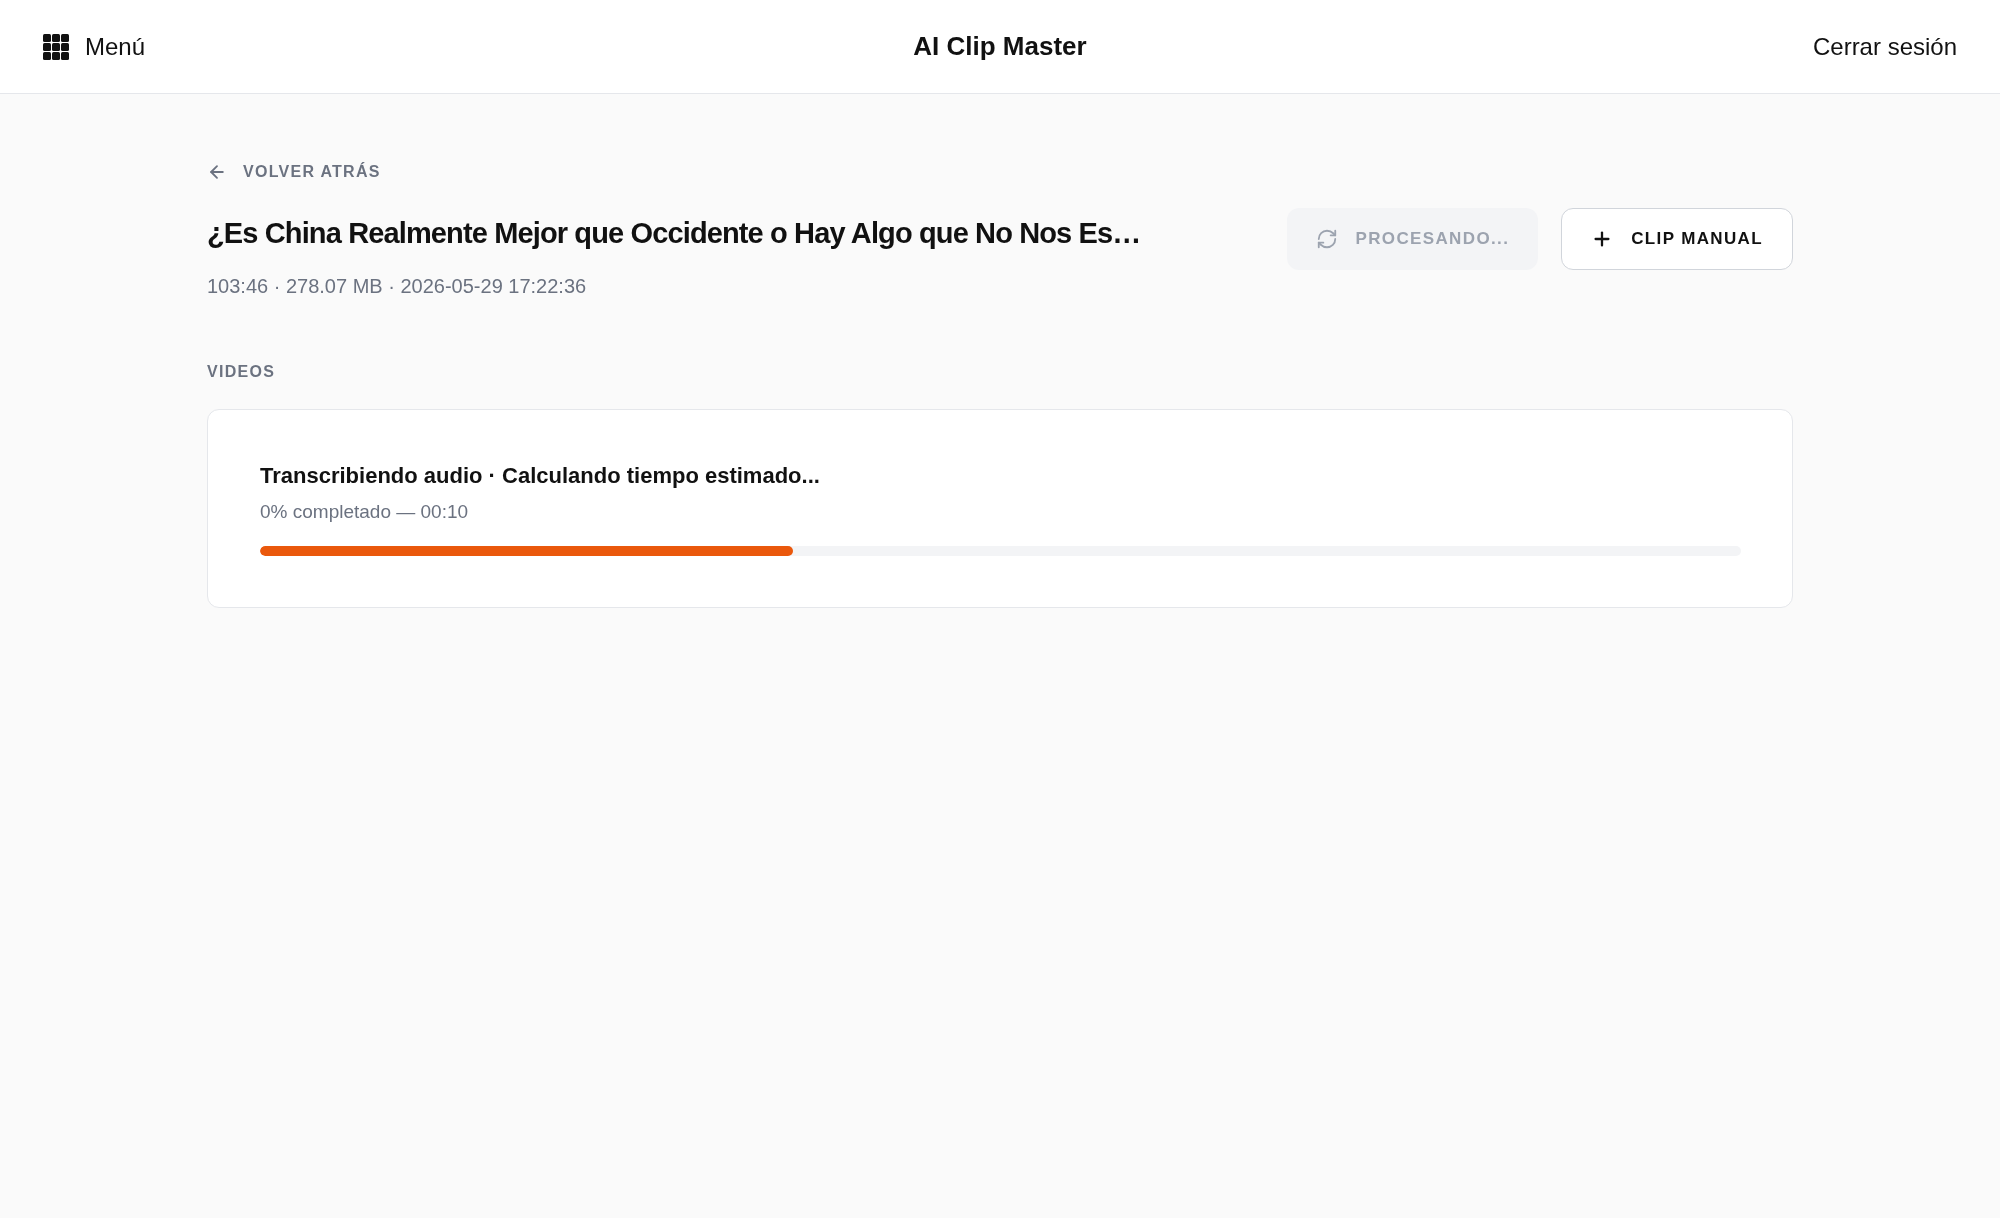  What do you see at coordinates (94, 46) in the screenshot?
I see `menu-button: Menú` at bounding box center [94, 46].